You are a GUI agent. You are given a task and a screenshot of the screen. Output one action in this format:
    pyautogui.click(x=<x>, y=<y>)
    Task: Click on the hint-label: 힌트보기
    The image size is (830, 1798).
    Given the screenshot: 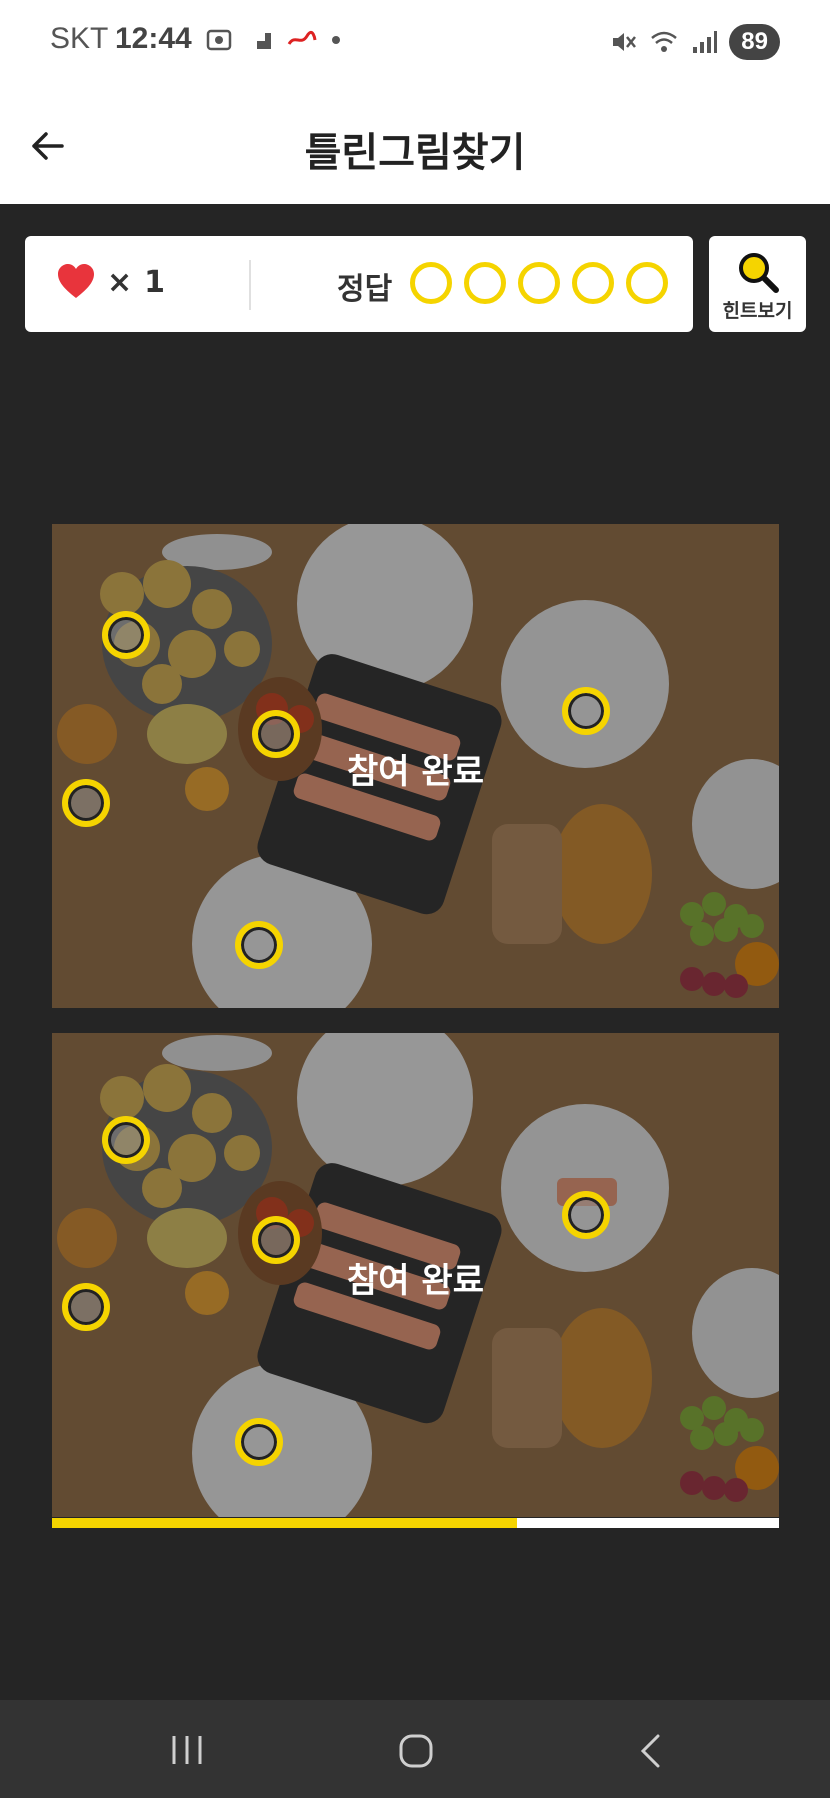 What is the action you would take?
    pyautogui.click(x=757, y=311)
    